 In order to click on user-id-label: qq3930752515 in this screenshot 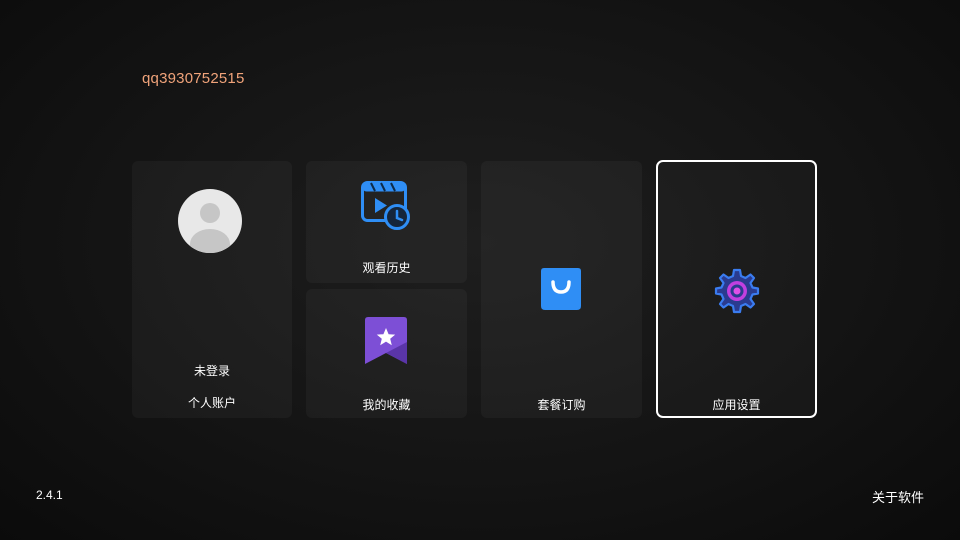, I will do `click(193, 78)`.